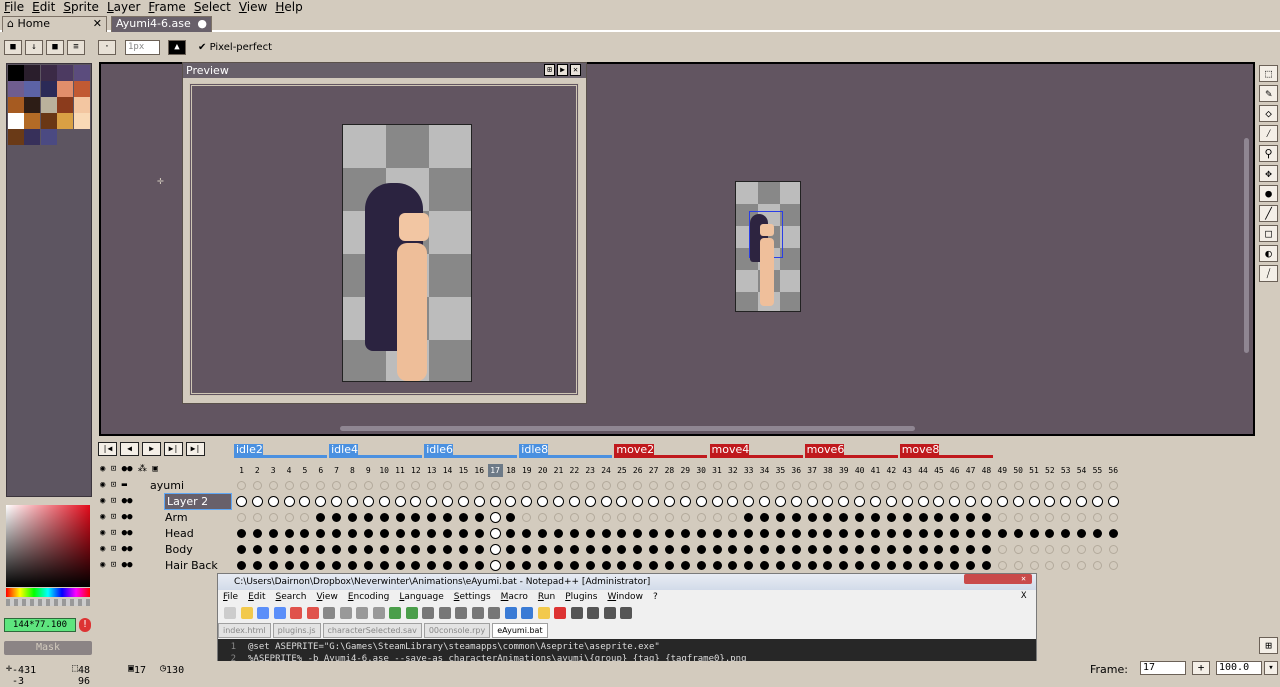 This screenshot has width=1280, height=687. Describe the element at coordinates (625, 597) in the screenshot. I see `notepad-menu-item: Window` at that location.